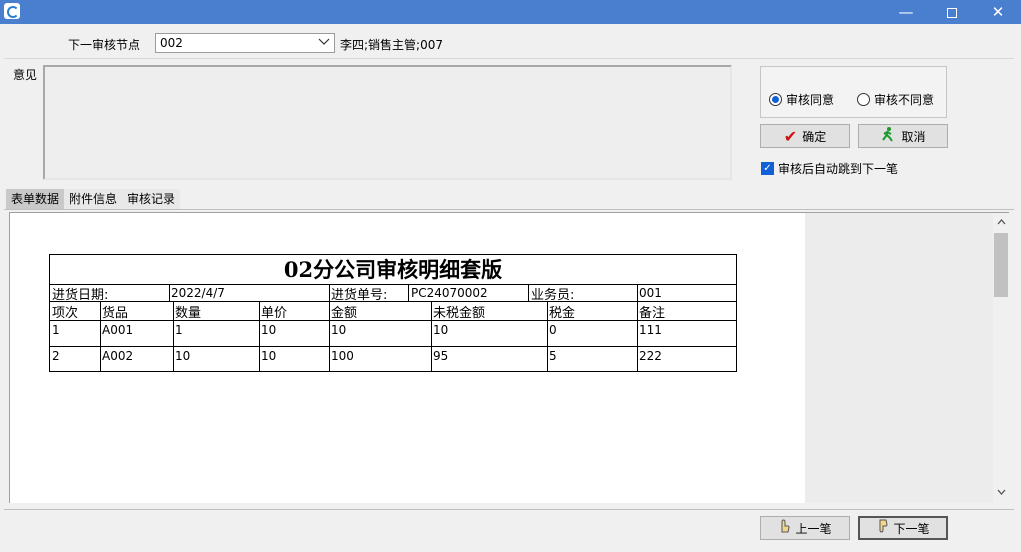 The width and height of the screenshot is (1021, 552). I want to click on app-icon, so click(12, 11).